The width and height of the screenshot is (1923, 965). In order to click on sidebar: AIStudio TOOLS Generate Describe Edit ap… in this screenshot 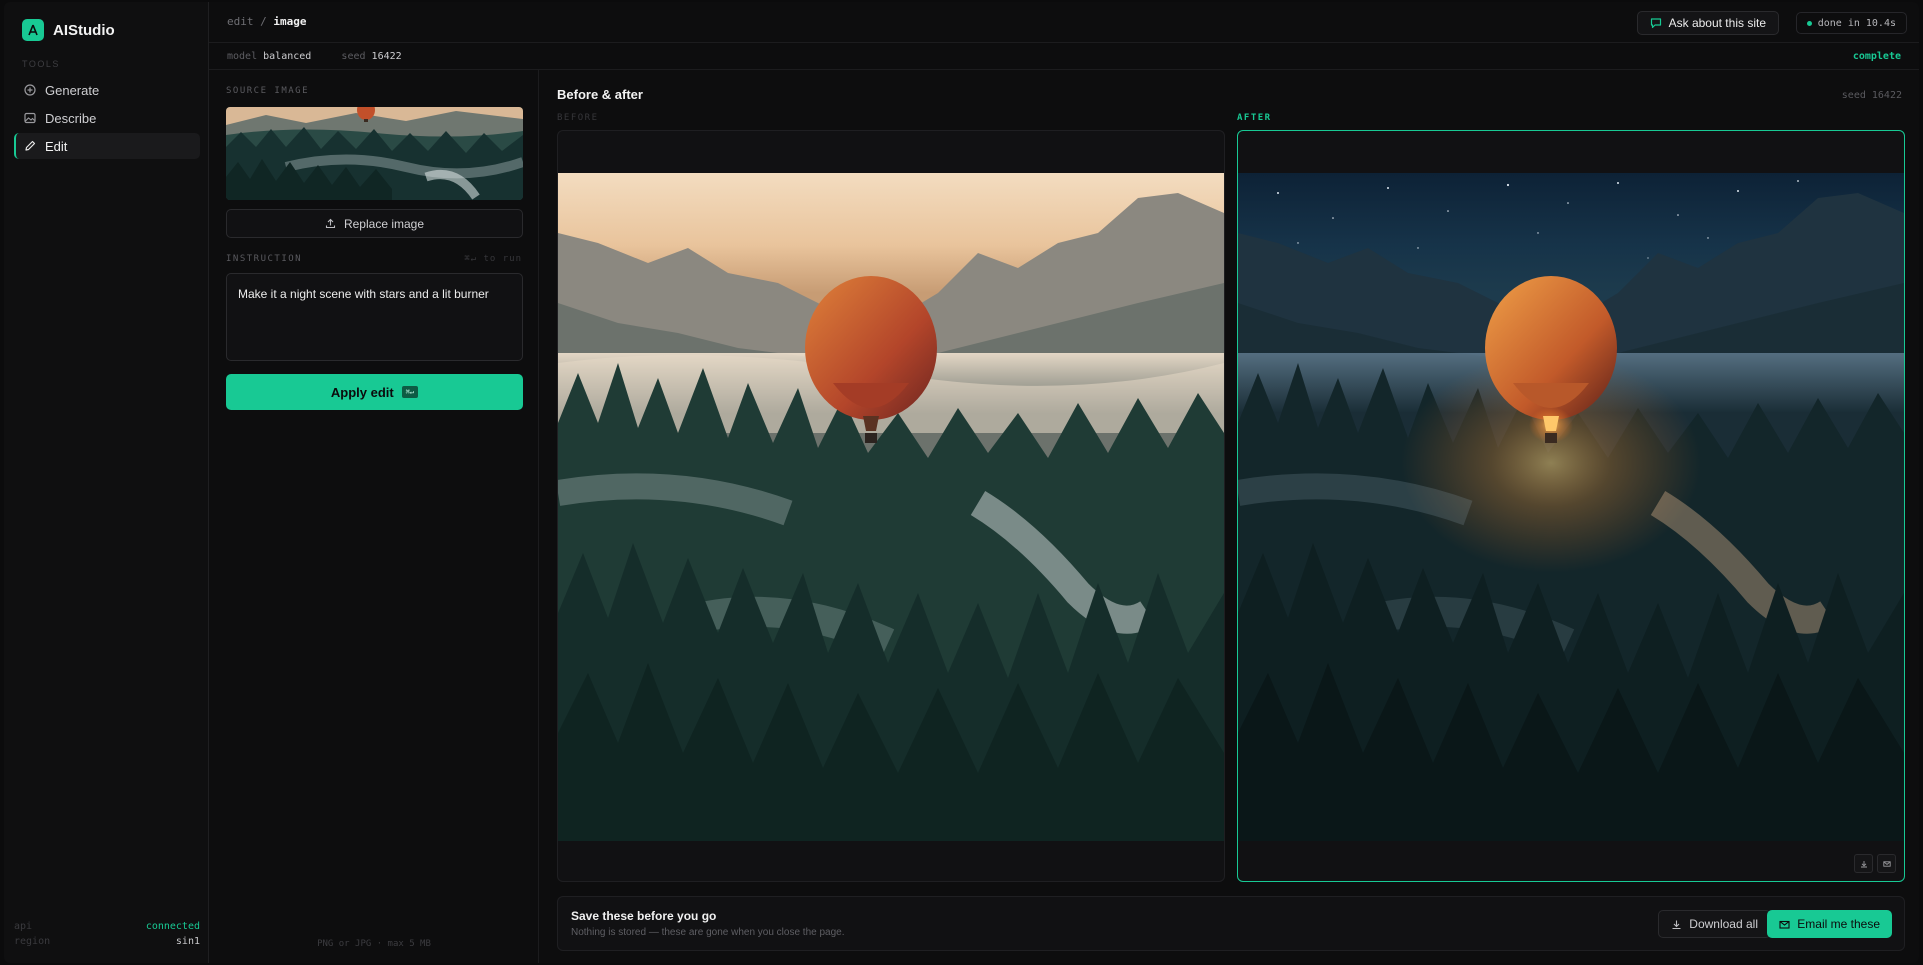, I will do `click(106, 482)`.